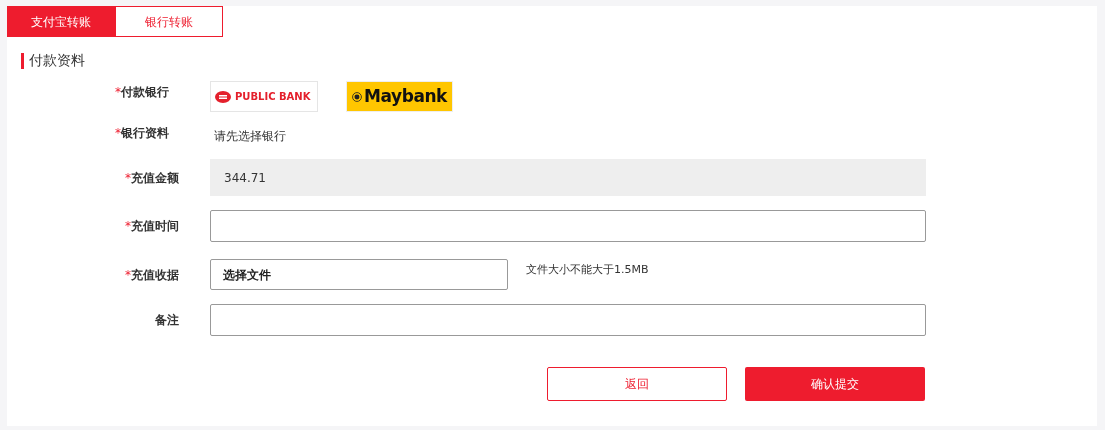  I want to click on file-size-hint: 文件大小不能大于1.5MB, so click(587, 270).